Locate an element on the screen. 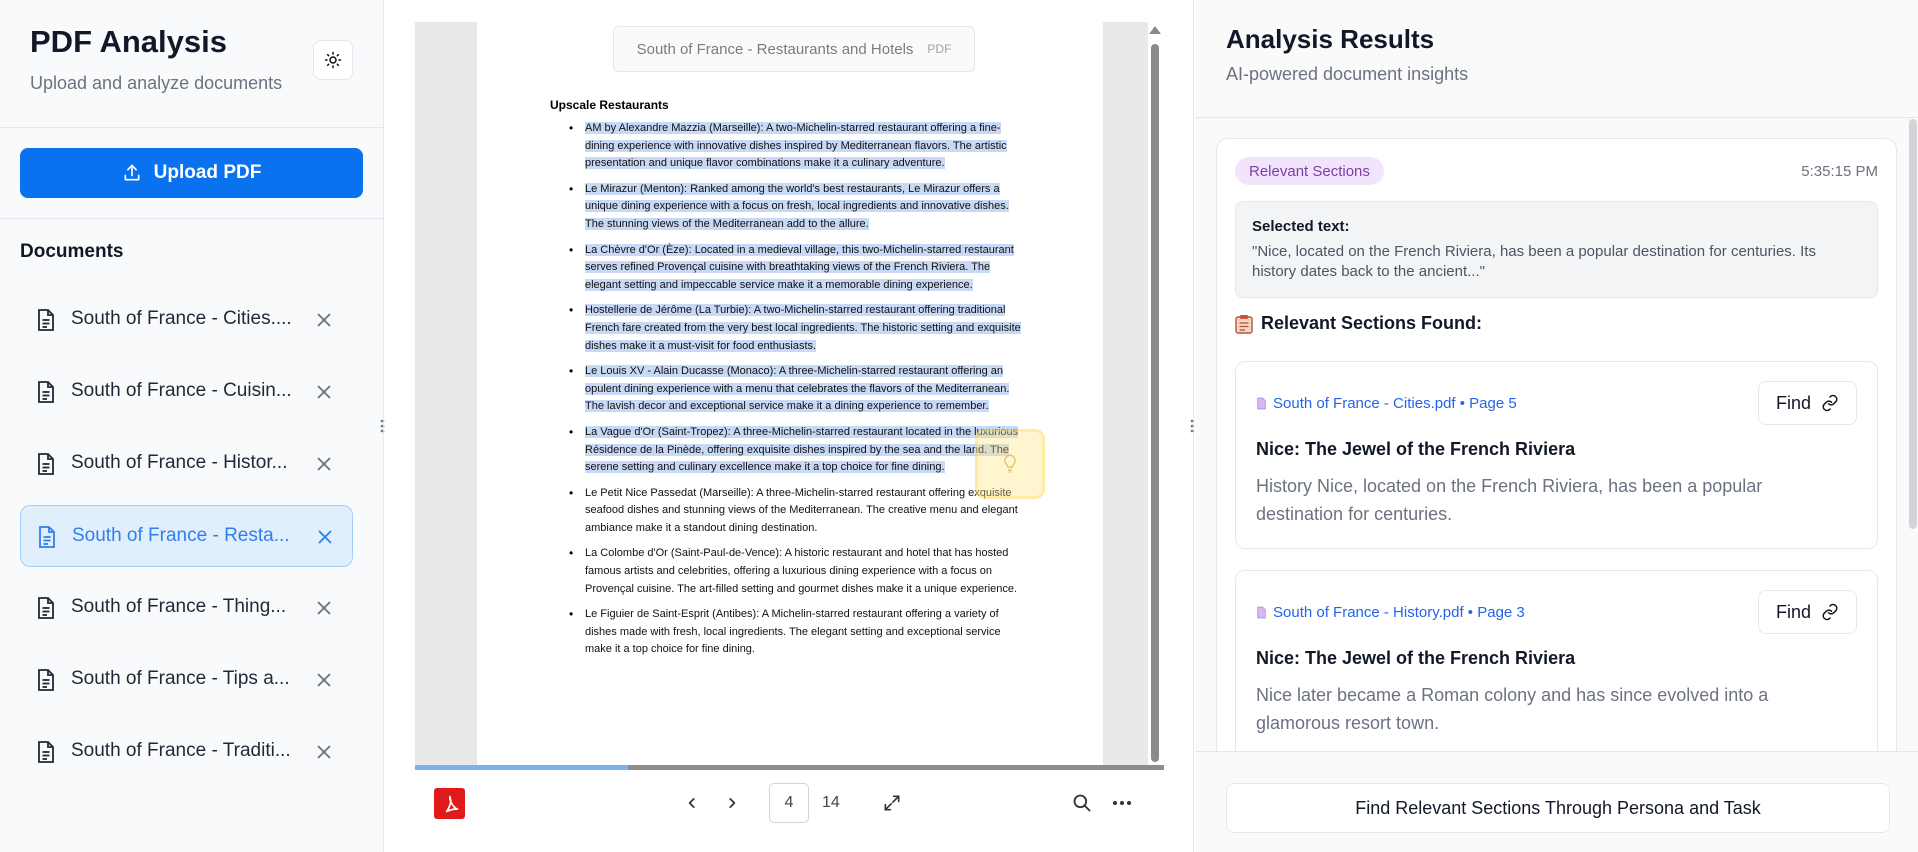 Image resolution: width=1918 pixels, height=852 pixels. document-title: South of France - Restaurants and Hotels is located at coordinates (775, 49).